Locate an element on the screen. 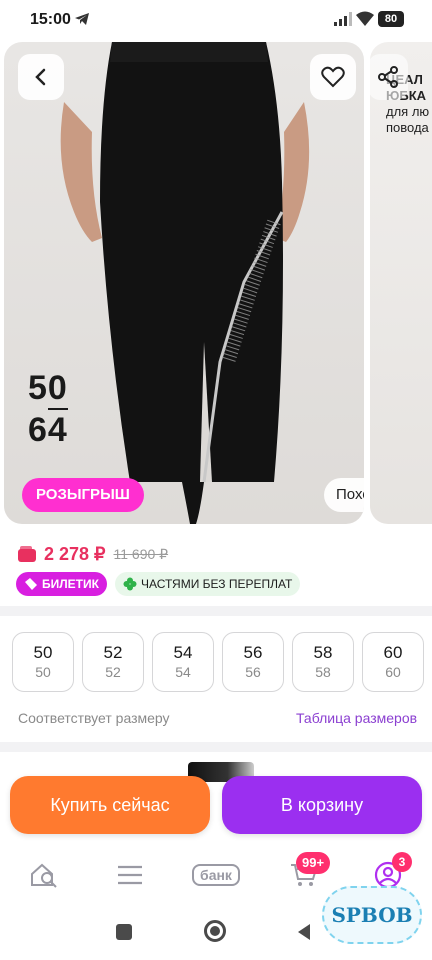 Image resolution: width=432 pixels, height=960 pixels. buy-now-button: Купить сейчас is located at coordinates (110, 805).